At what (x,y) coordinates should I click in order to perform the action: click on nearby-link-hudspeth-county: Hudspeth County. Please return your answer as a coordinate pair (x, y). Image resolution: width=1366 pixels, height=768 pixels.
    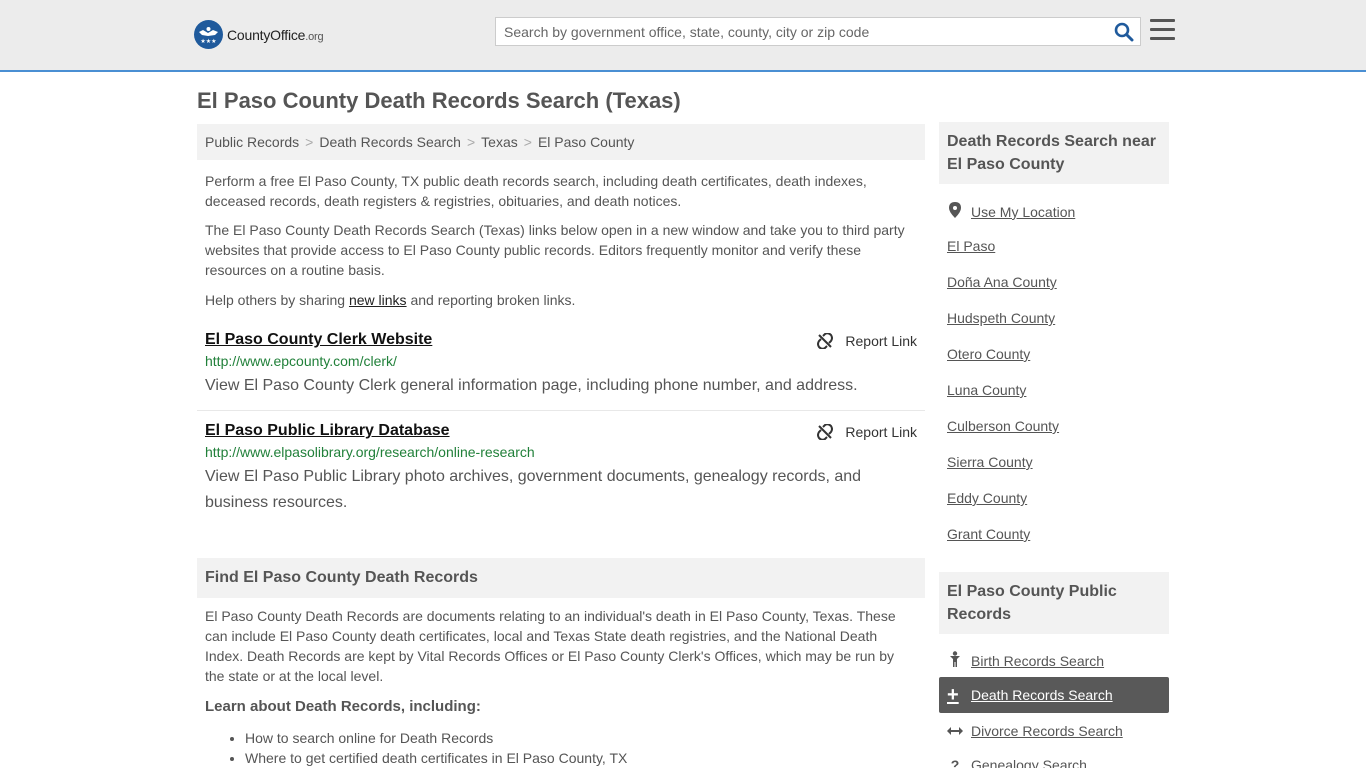
    Looking at the image, I should click on (1001, 318).